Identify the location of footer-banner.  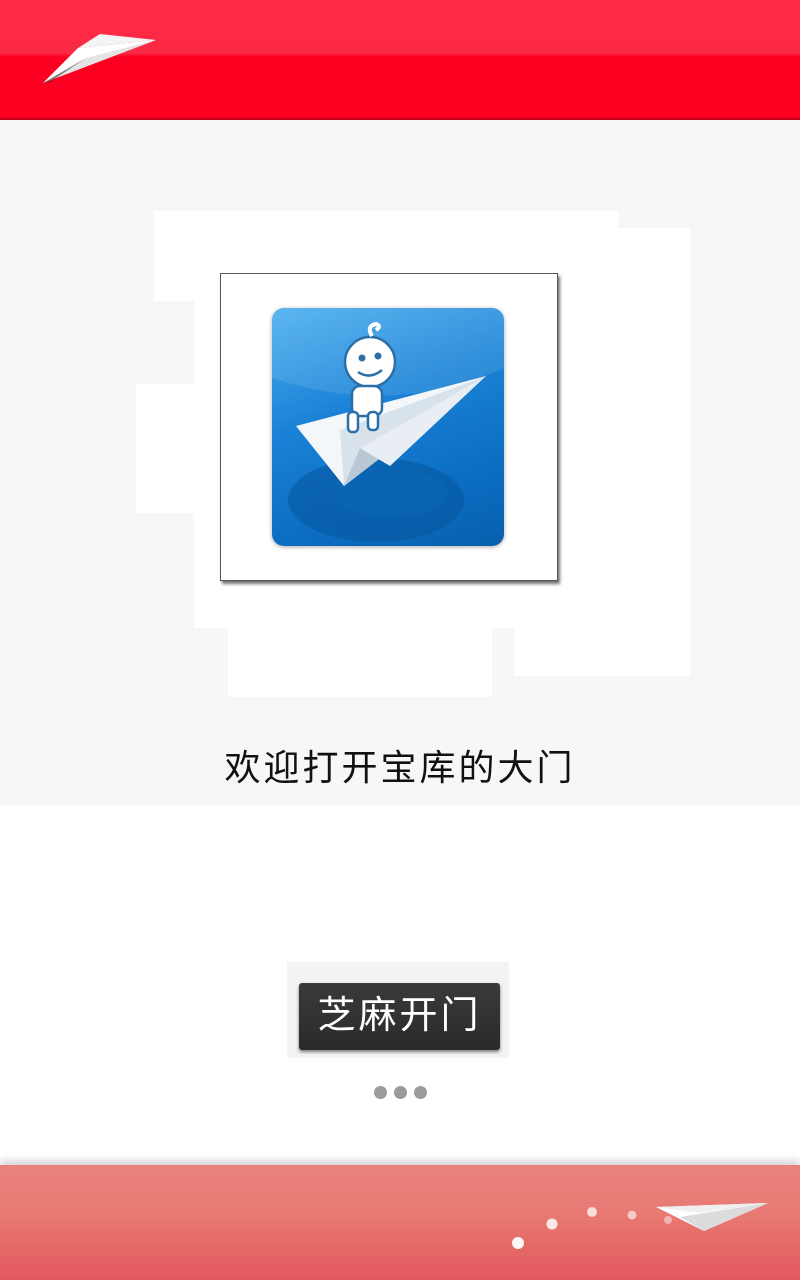
(400, 1222).